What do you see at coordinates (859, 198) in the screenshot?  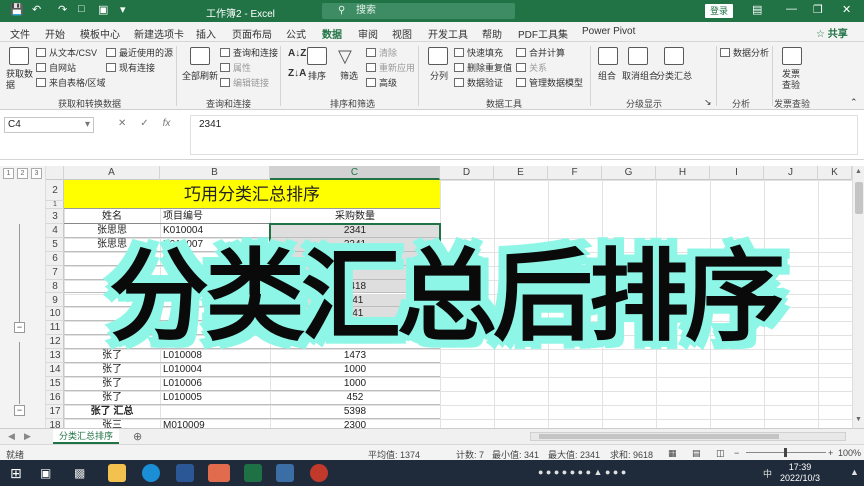 I see `scroll-thumb` at bounding box center [859, 198].